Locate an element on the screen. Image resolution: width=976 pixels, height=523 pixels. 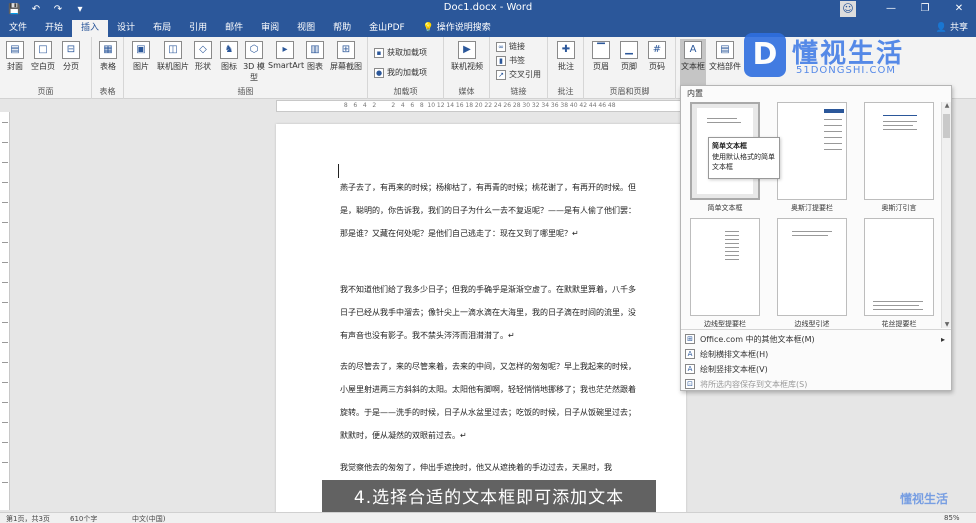
gallery-item-sideline-sidebar is located at coordinates (725, 267).